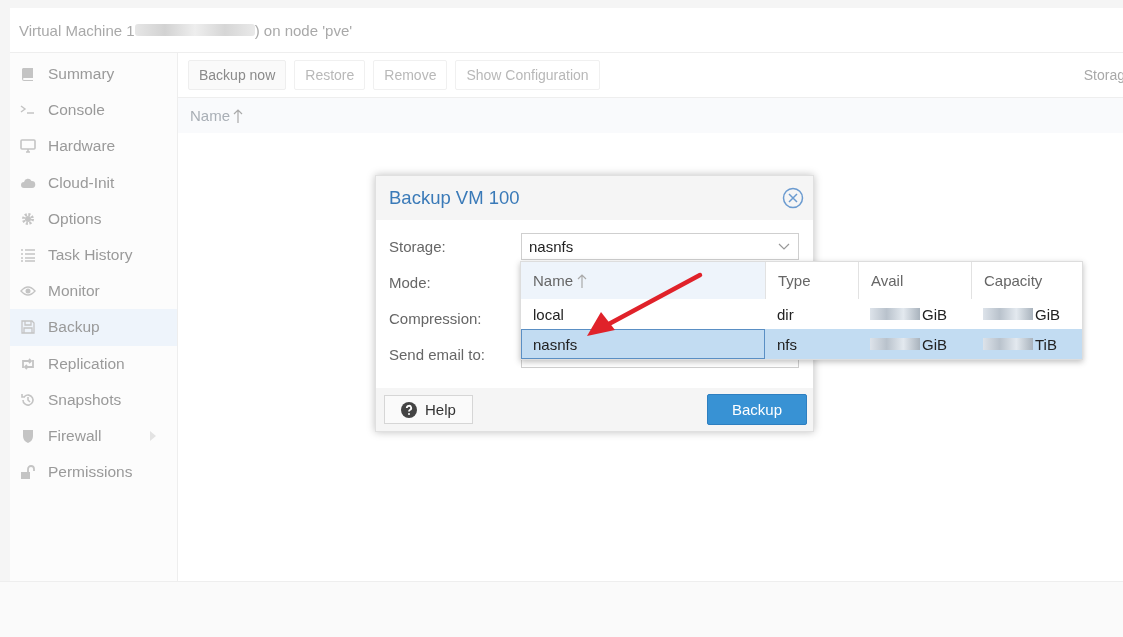  What do you see at coordinates (77, 30) in the screenshot?
I see `window-title: Virtual Machine 1` at bounding box center [77, 30].